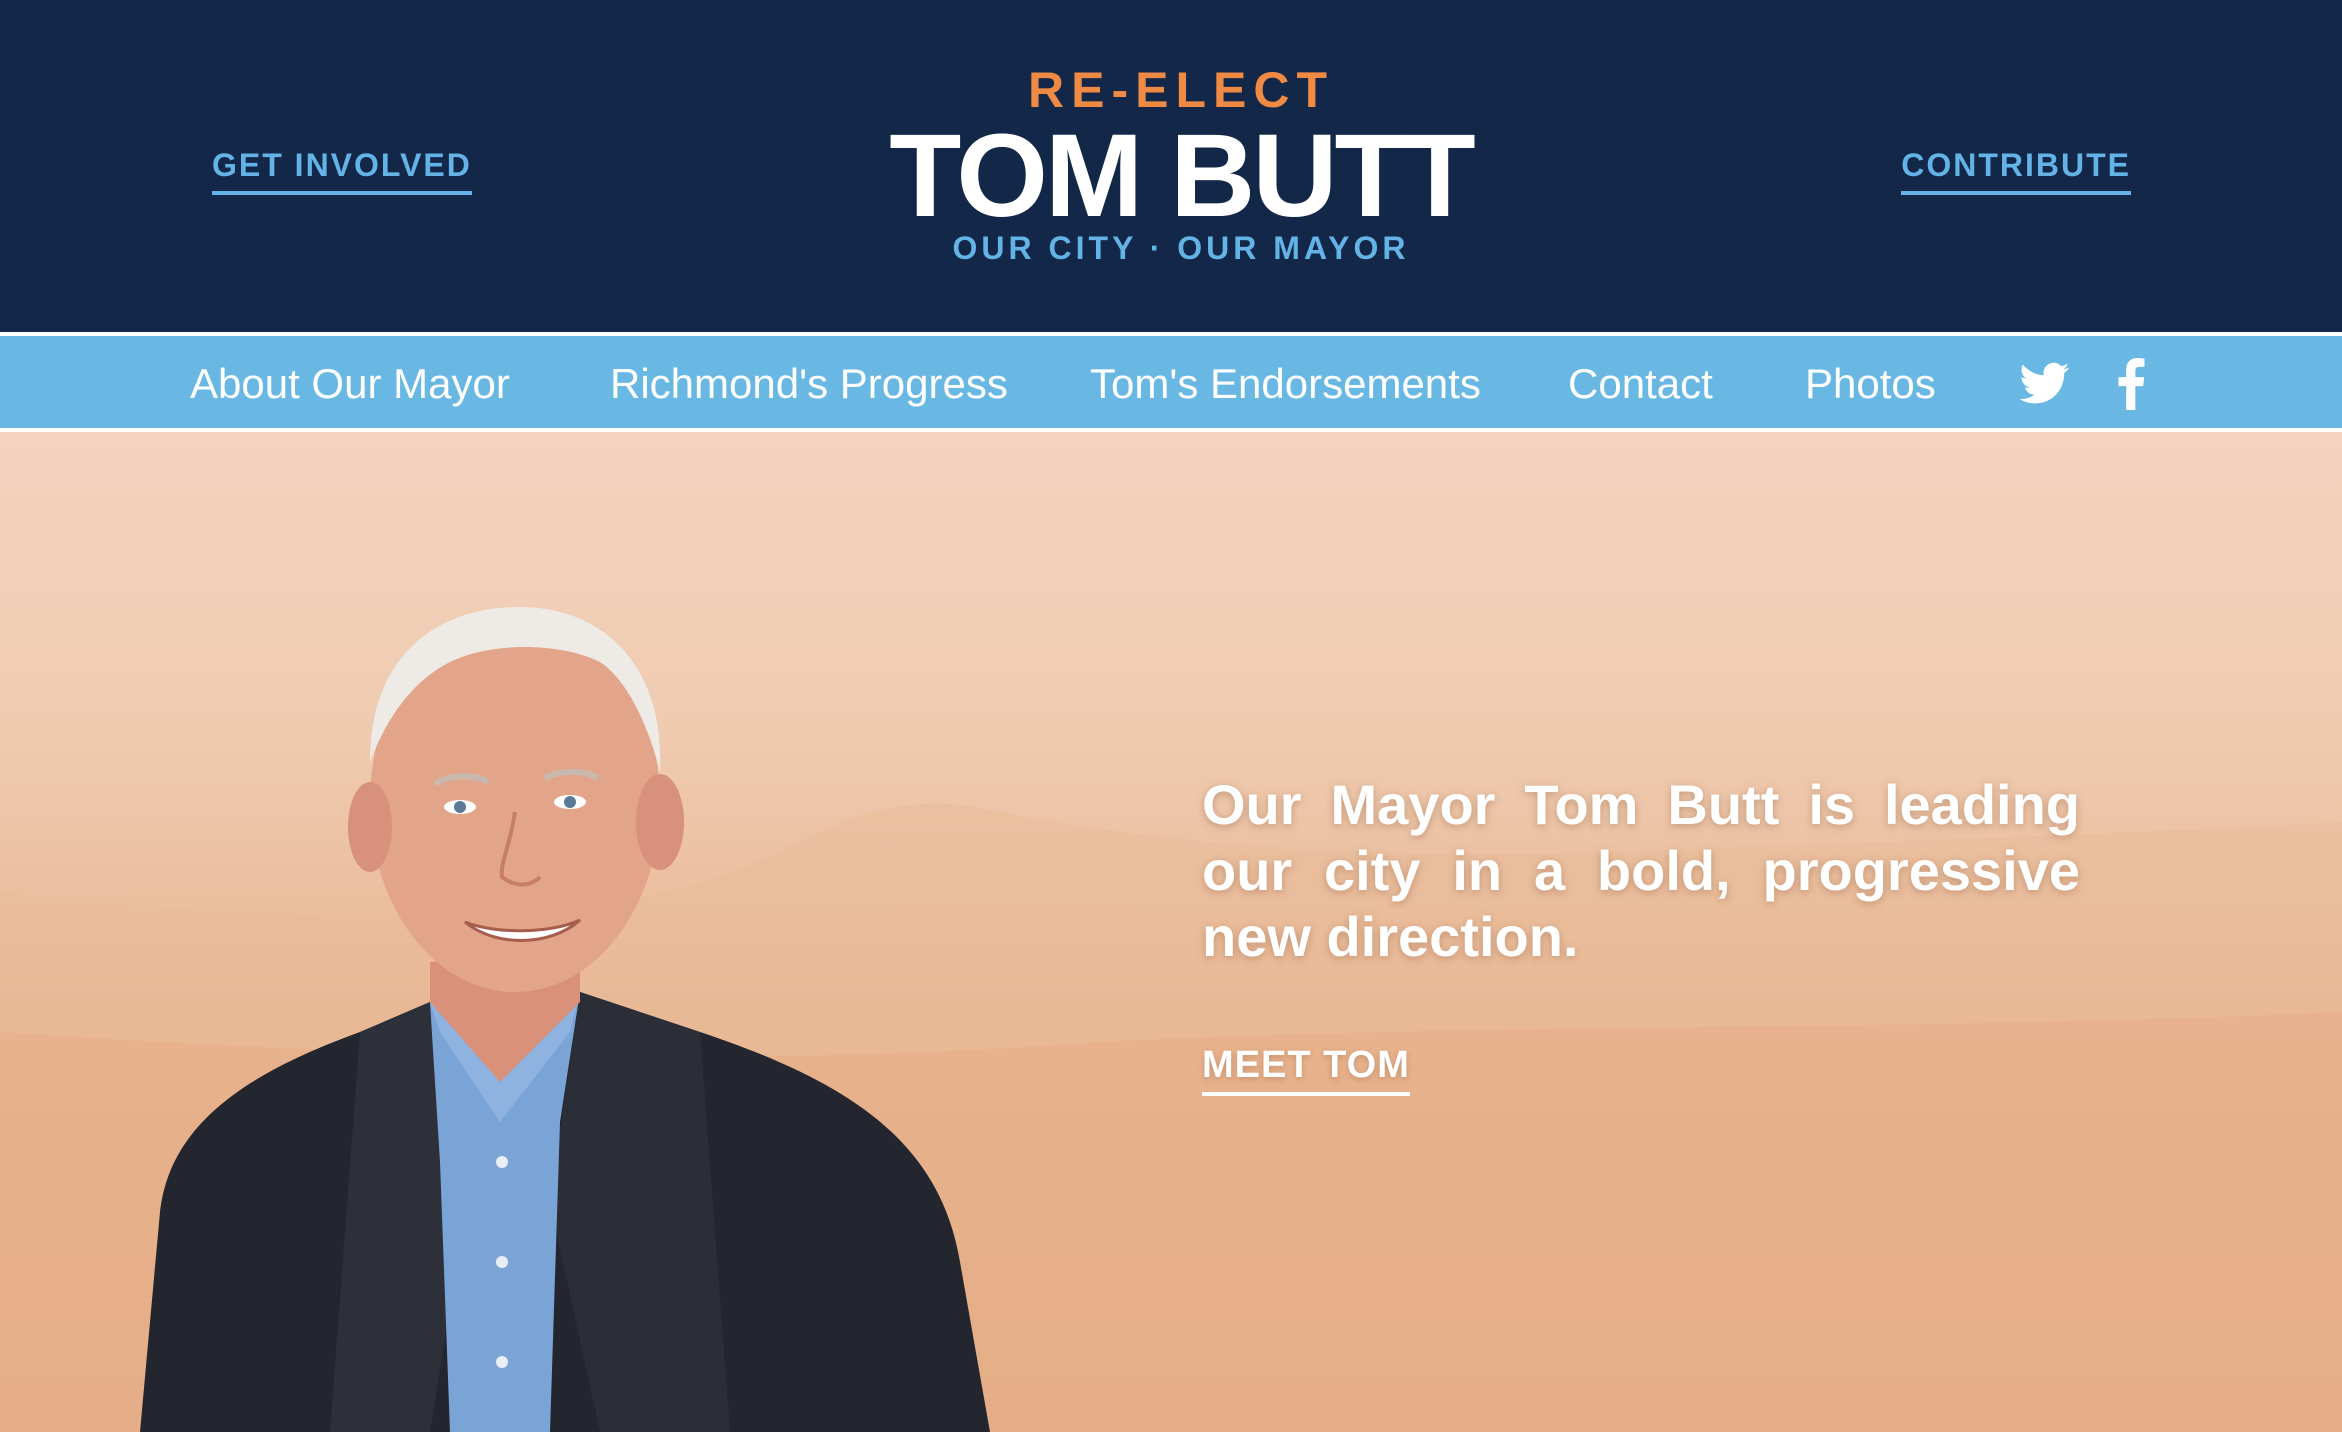 This screenshot has height=1432, width=2342. What do you see at coordinates (1181, 248) in the screenshot?
I see `logo-tagline: OUR CITY · OUR MAYOR` at bounding box center [1181, 248].